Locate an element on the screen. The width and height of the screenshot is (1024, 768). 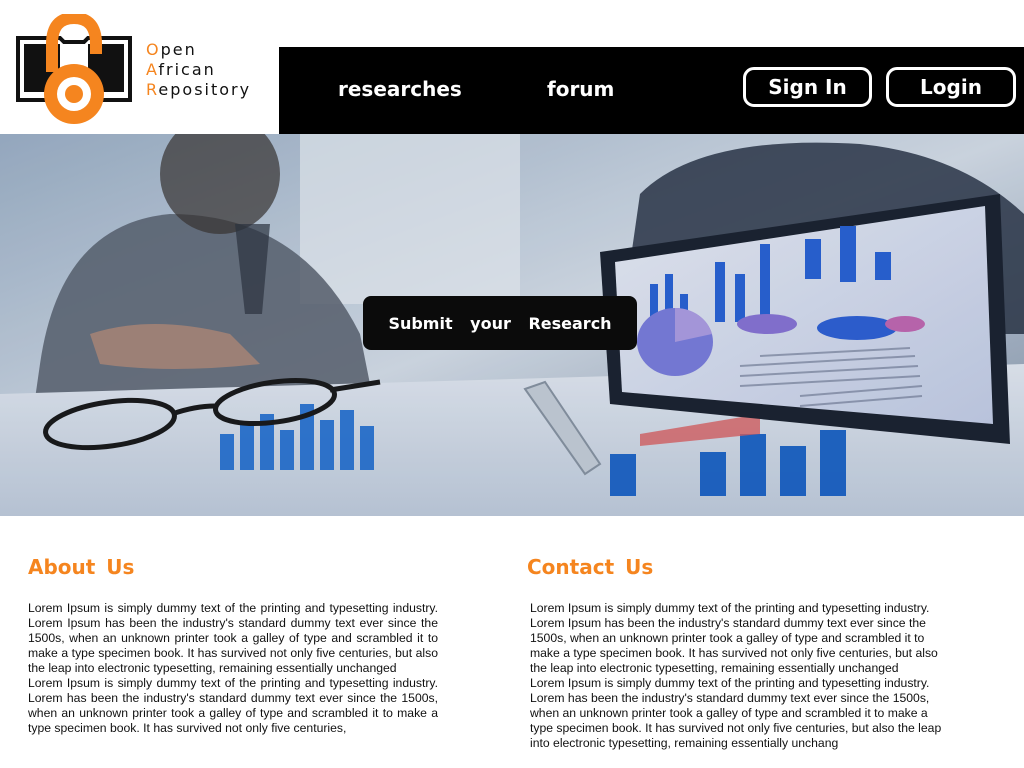
brand-line-african: African is located at coordinates (181, 69).